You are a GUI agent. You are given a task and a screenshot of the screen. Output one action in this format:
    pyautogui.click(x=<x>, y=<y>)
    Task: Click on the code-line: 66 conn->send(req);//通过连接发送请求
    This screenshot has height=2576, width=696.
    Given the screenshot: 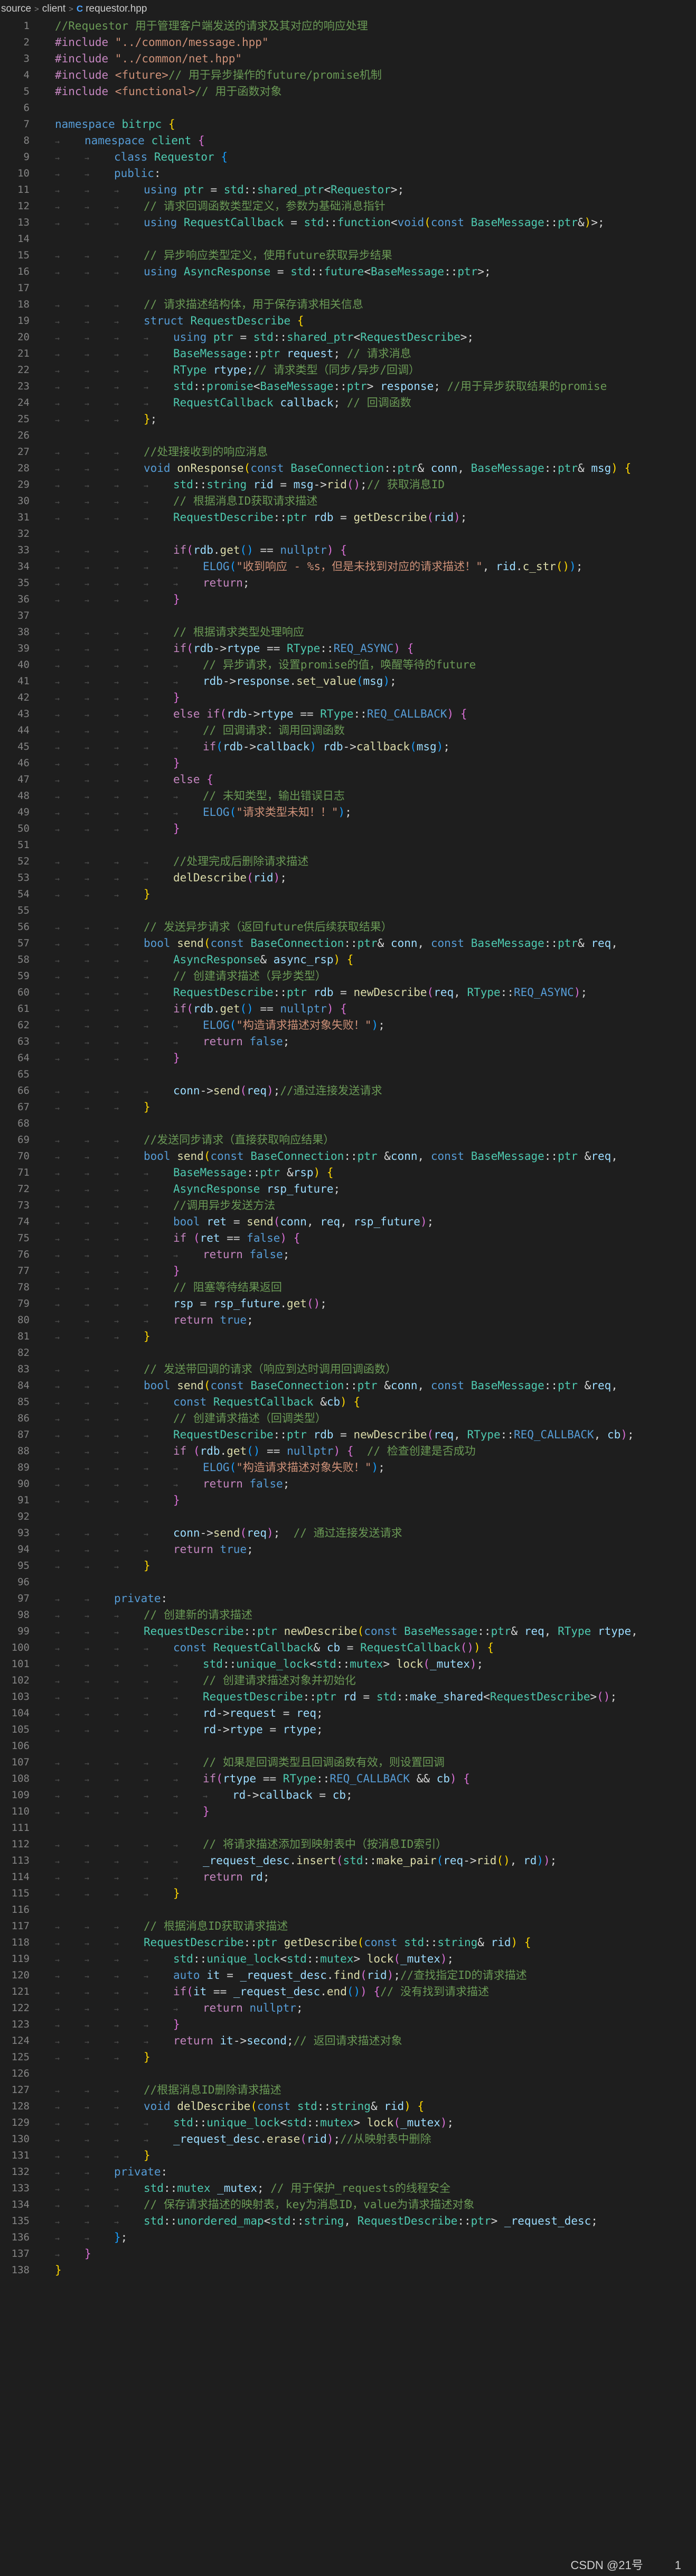 What is the action you would take?
    pyautogui.click(x=348, y=1091)
    